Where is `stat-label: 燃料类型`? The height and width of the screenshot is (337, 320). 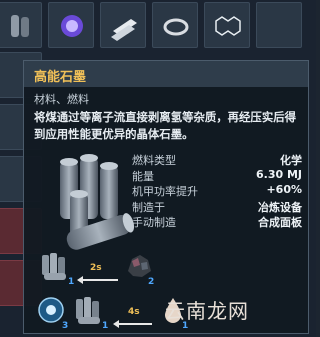
stat-label: 燃料类型 is located at coordinates (154, 160).